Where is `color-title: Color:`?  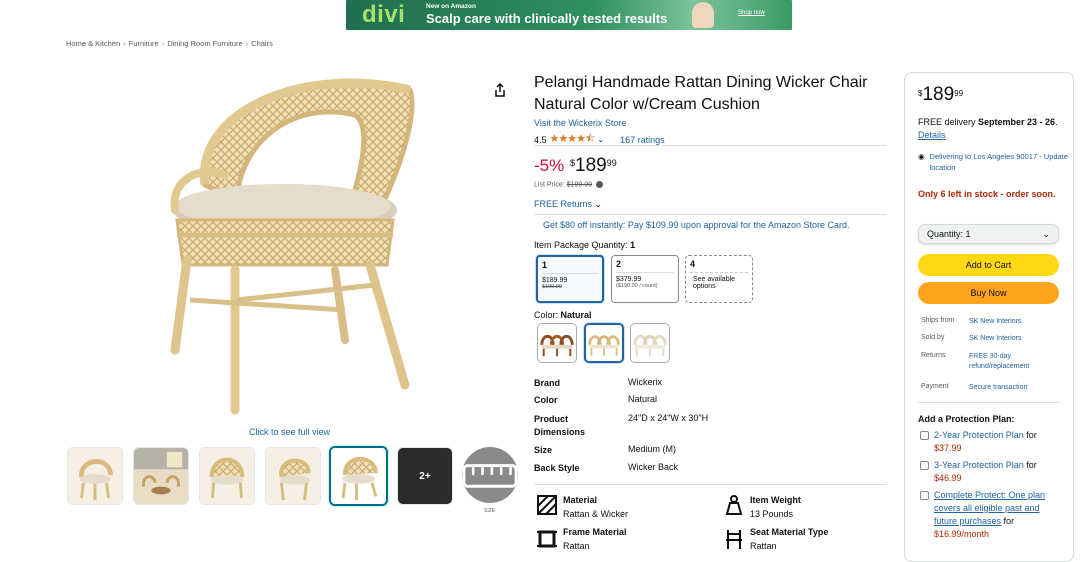
color-title: Color: is located at coordinates (546, 315).